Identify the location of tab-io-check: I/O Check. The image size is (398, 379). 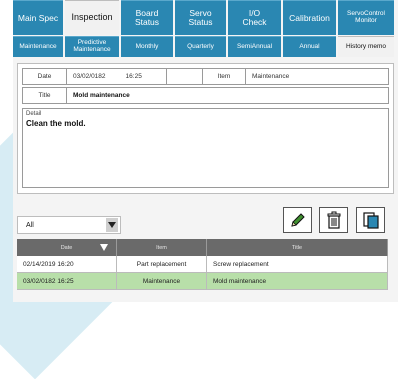
(254, 17).